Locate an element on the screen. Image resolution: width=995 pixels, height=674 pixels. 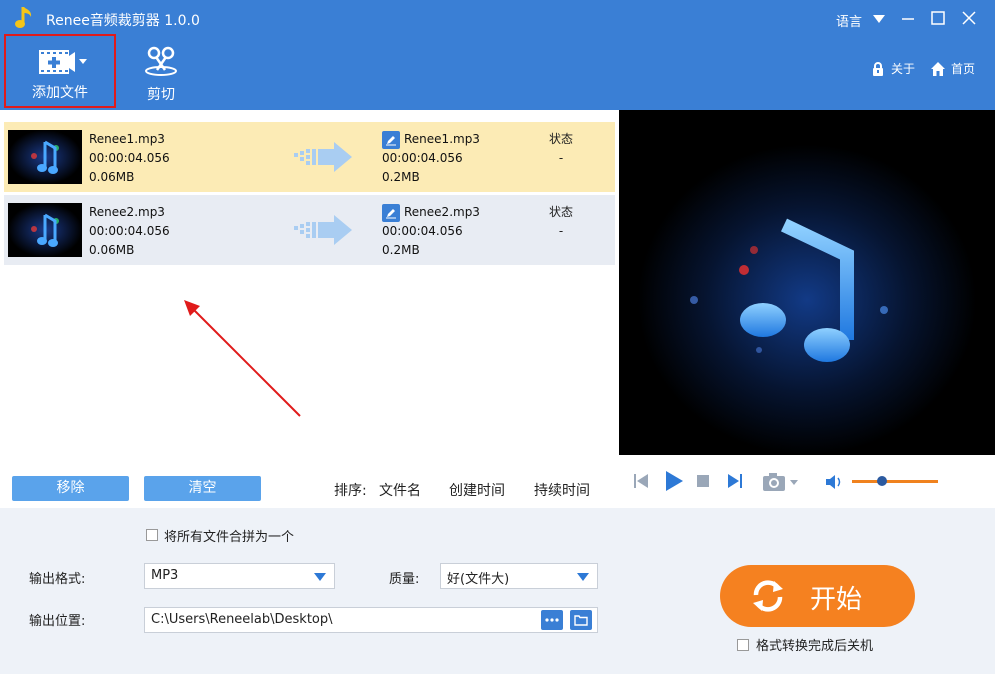
language-menu: 语言 is located at coordinates (849, 20).